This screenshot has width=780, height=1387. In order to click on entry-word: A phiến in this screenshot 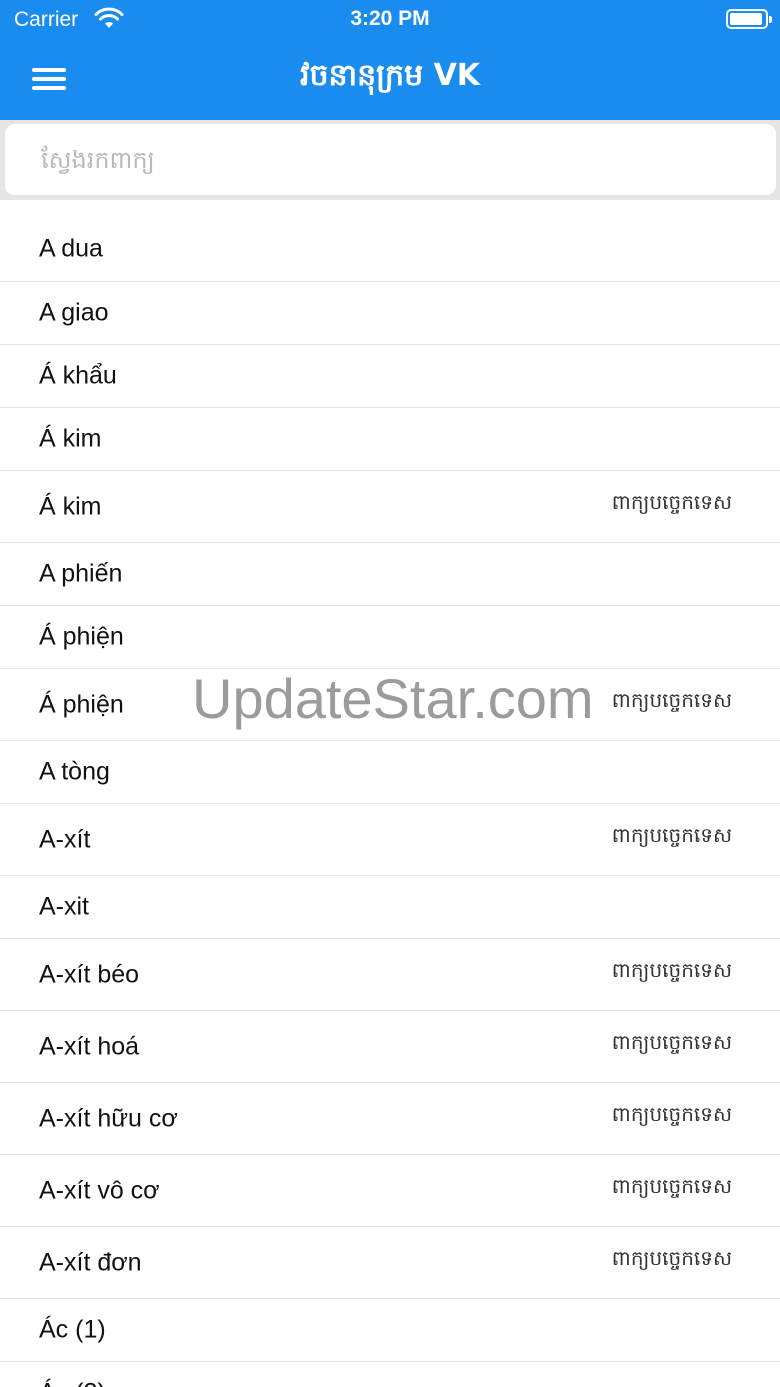, I will do `click(81, 573)`.